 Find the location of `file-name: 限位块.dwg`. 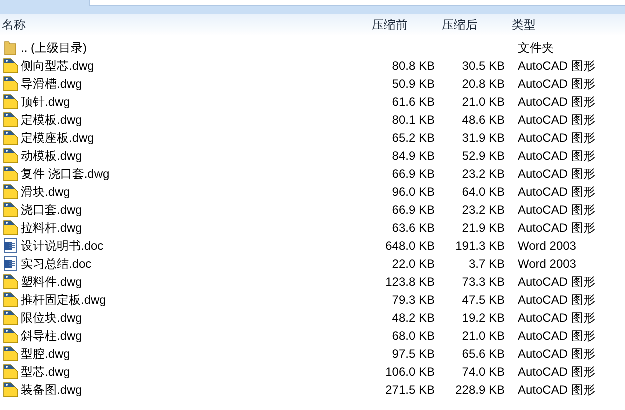

file-name: 限位块.dwg is located at coordinates (51, 318).